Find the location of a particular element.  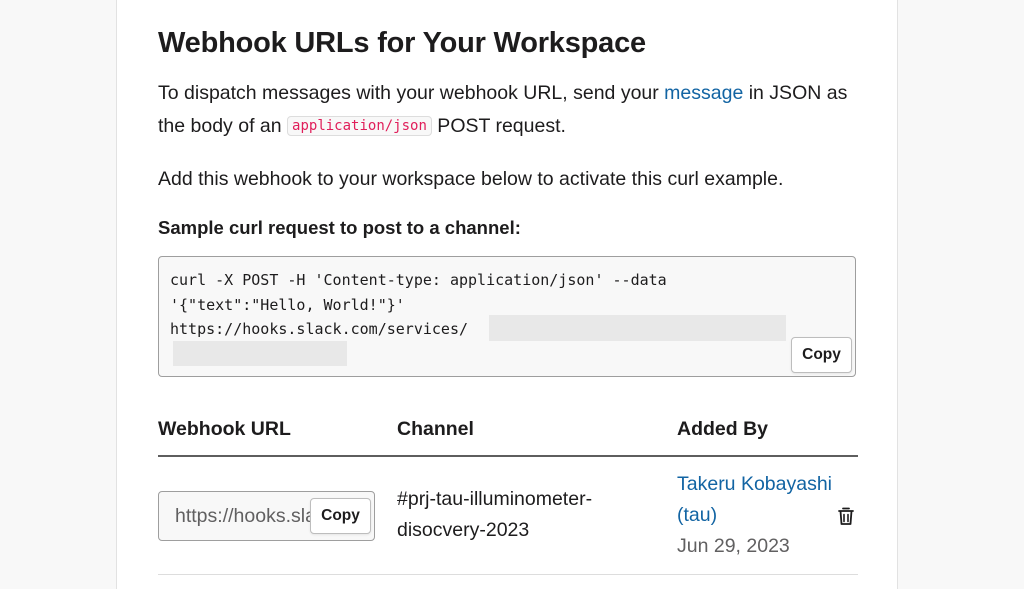

column-header-channel: Channel is located at coordinates (435, 429).